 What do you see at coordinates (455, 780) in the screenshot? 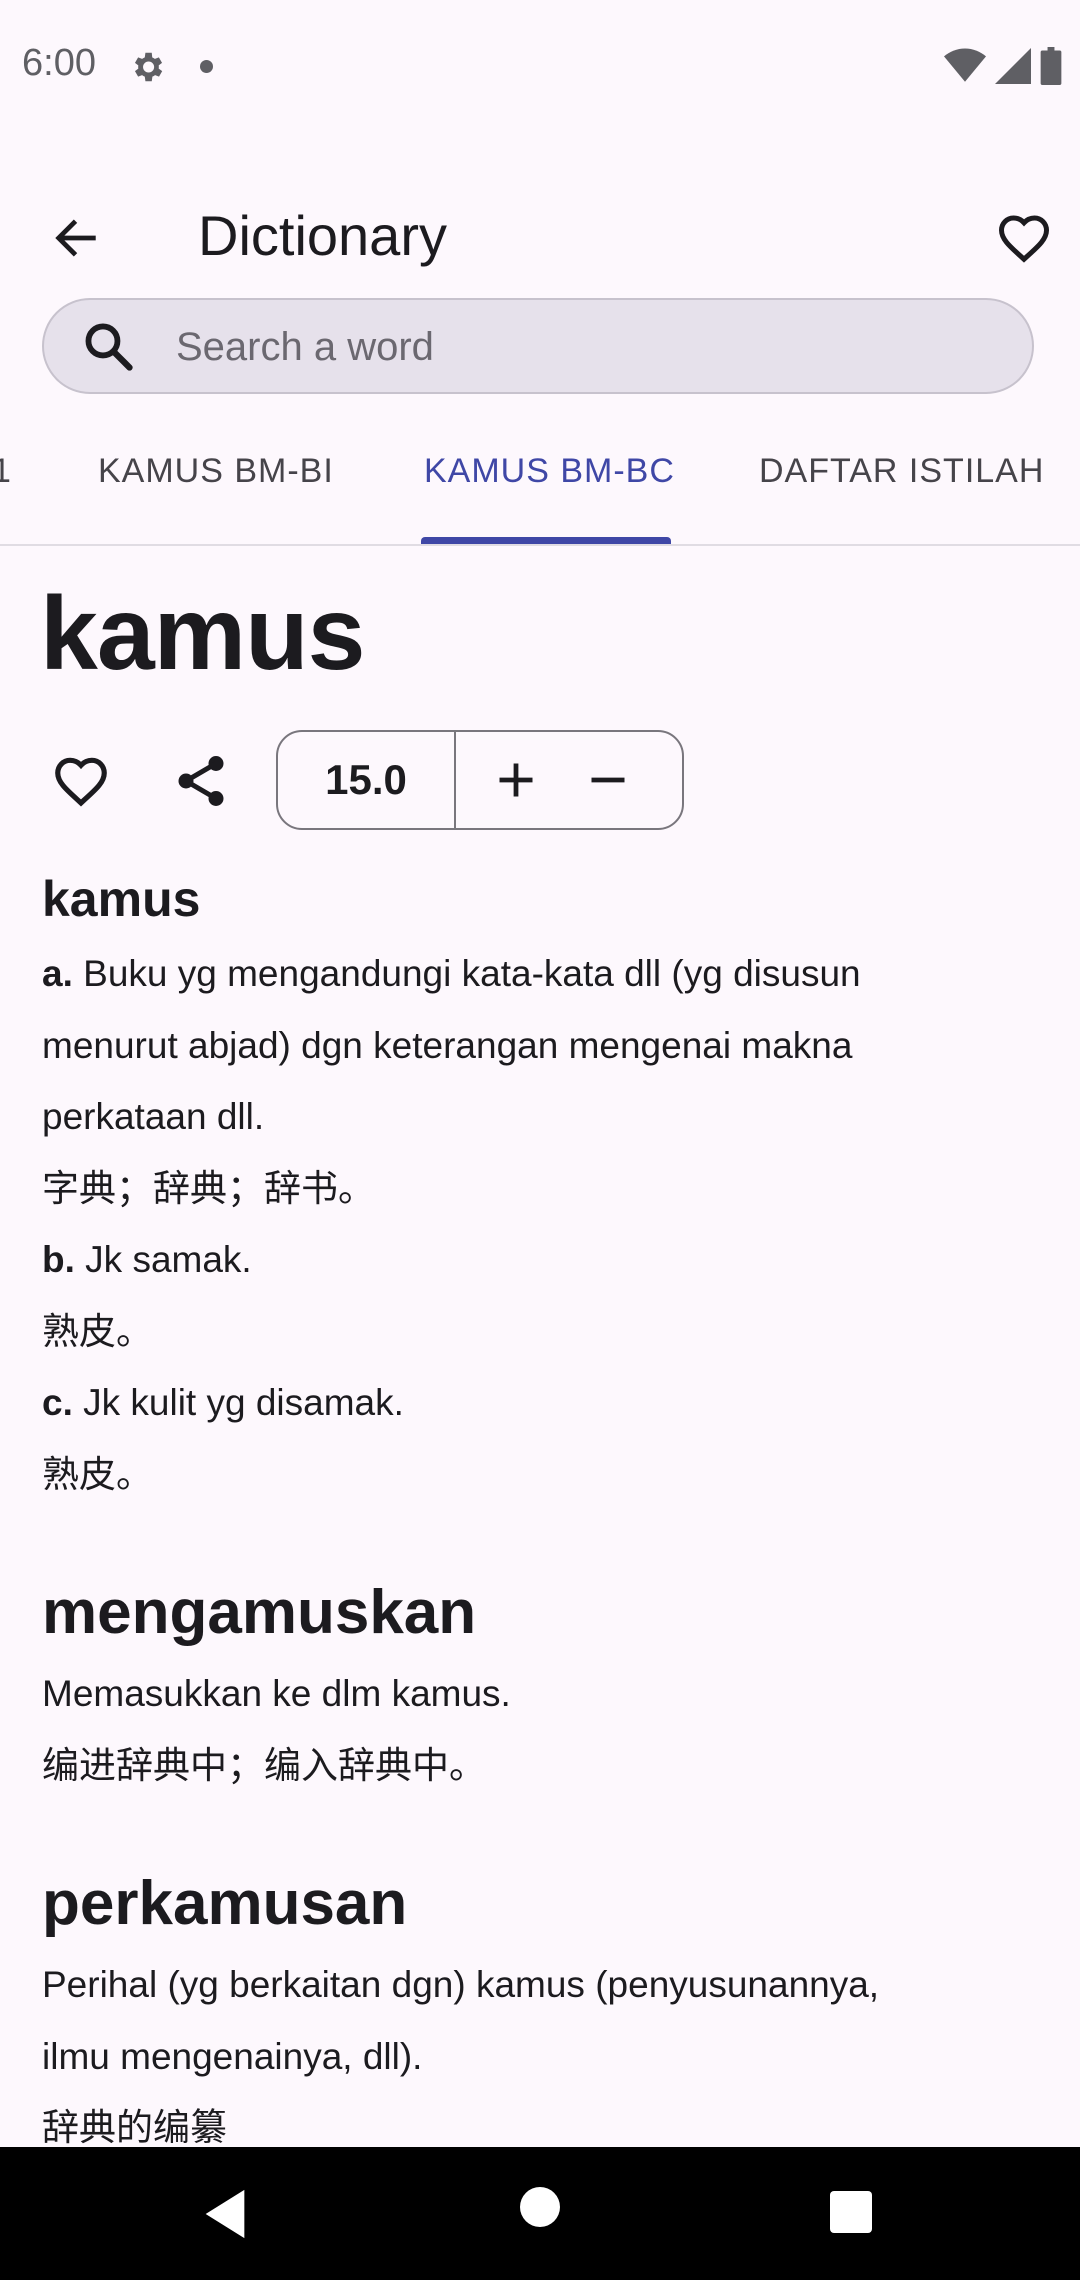
I see `divider` at bounding box center [455, 780].